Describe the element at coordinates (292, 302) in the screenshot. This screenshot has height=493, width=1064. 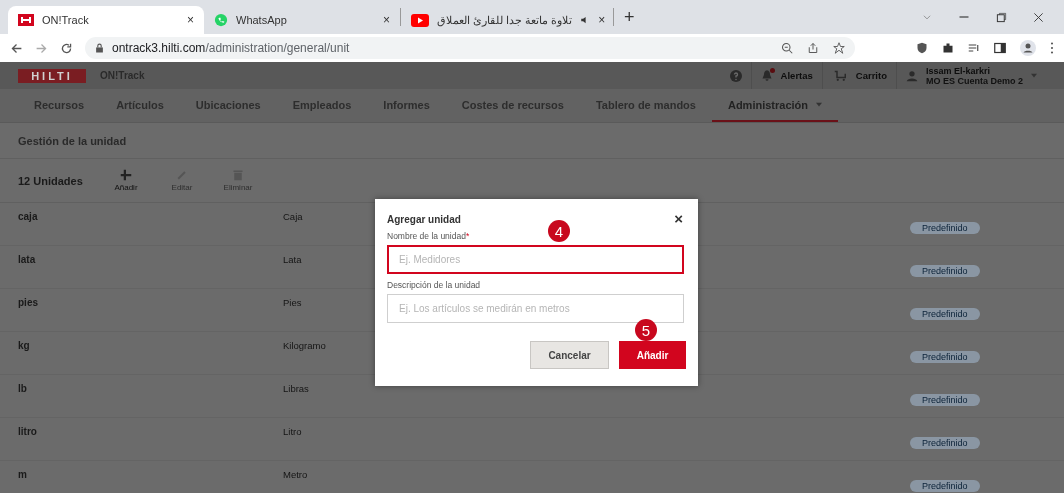
I see `unit-description: Pies` at that location.